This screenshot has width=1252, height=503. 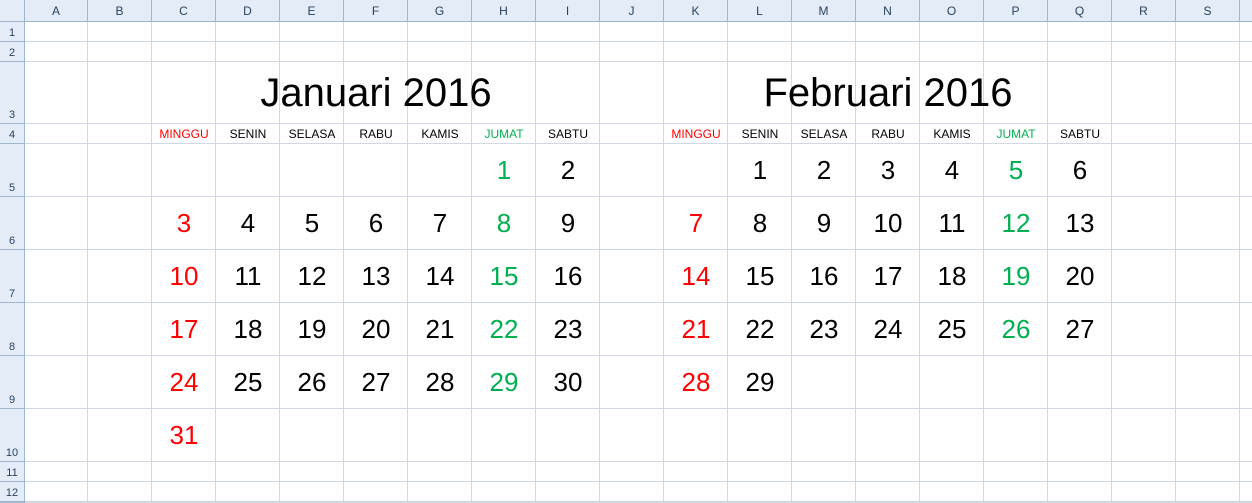 I want to click on row-header: 6, so click(x=12, y=223).